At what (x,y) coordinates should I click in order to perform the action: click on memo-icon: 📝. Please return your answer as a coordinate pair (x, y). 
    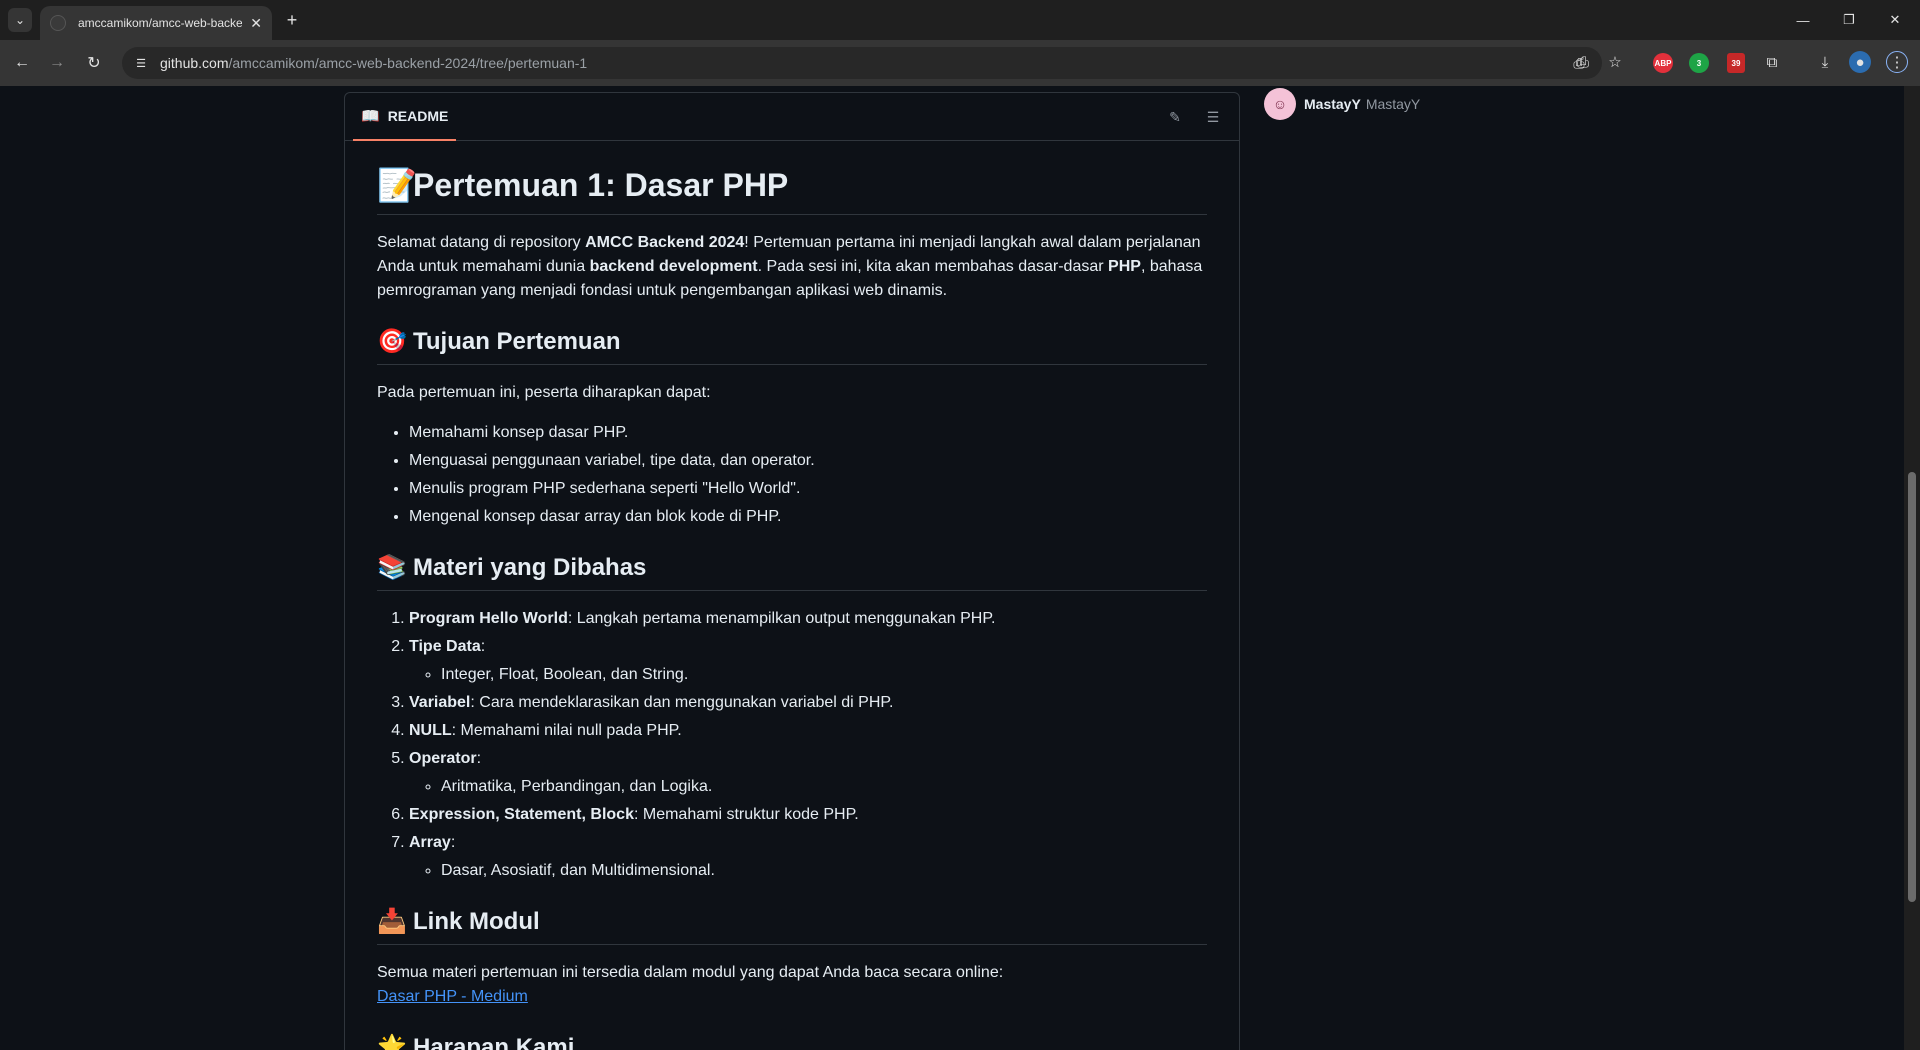
    Looking at the image, I should click on (397, 185).